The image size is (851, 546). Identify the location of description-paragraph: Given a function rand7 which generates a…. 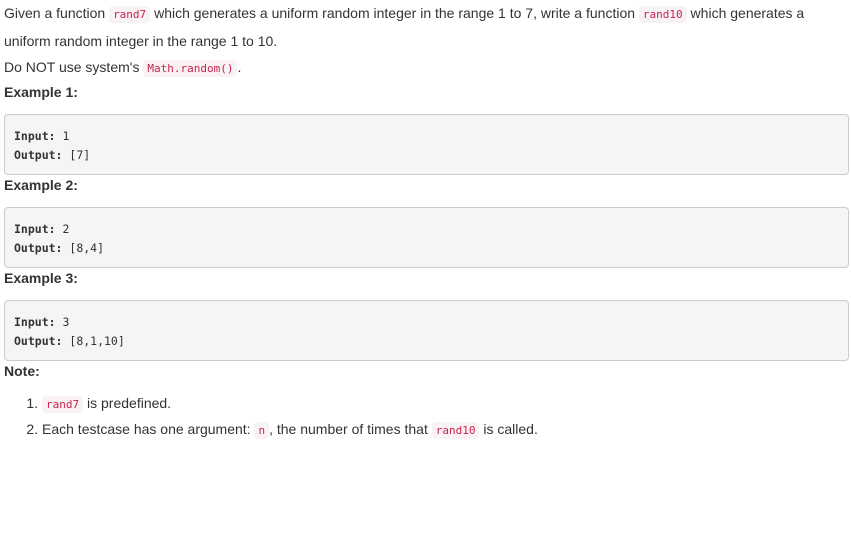
(426, 27).